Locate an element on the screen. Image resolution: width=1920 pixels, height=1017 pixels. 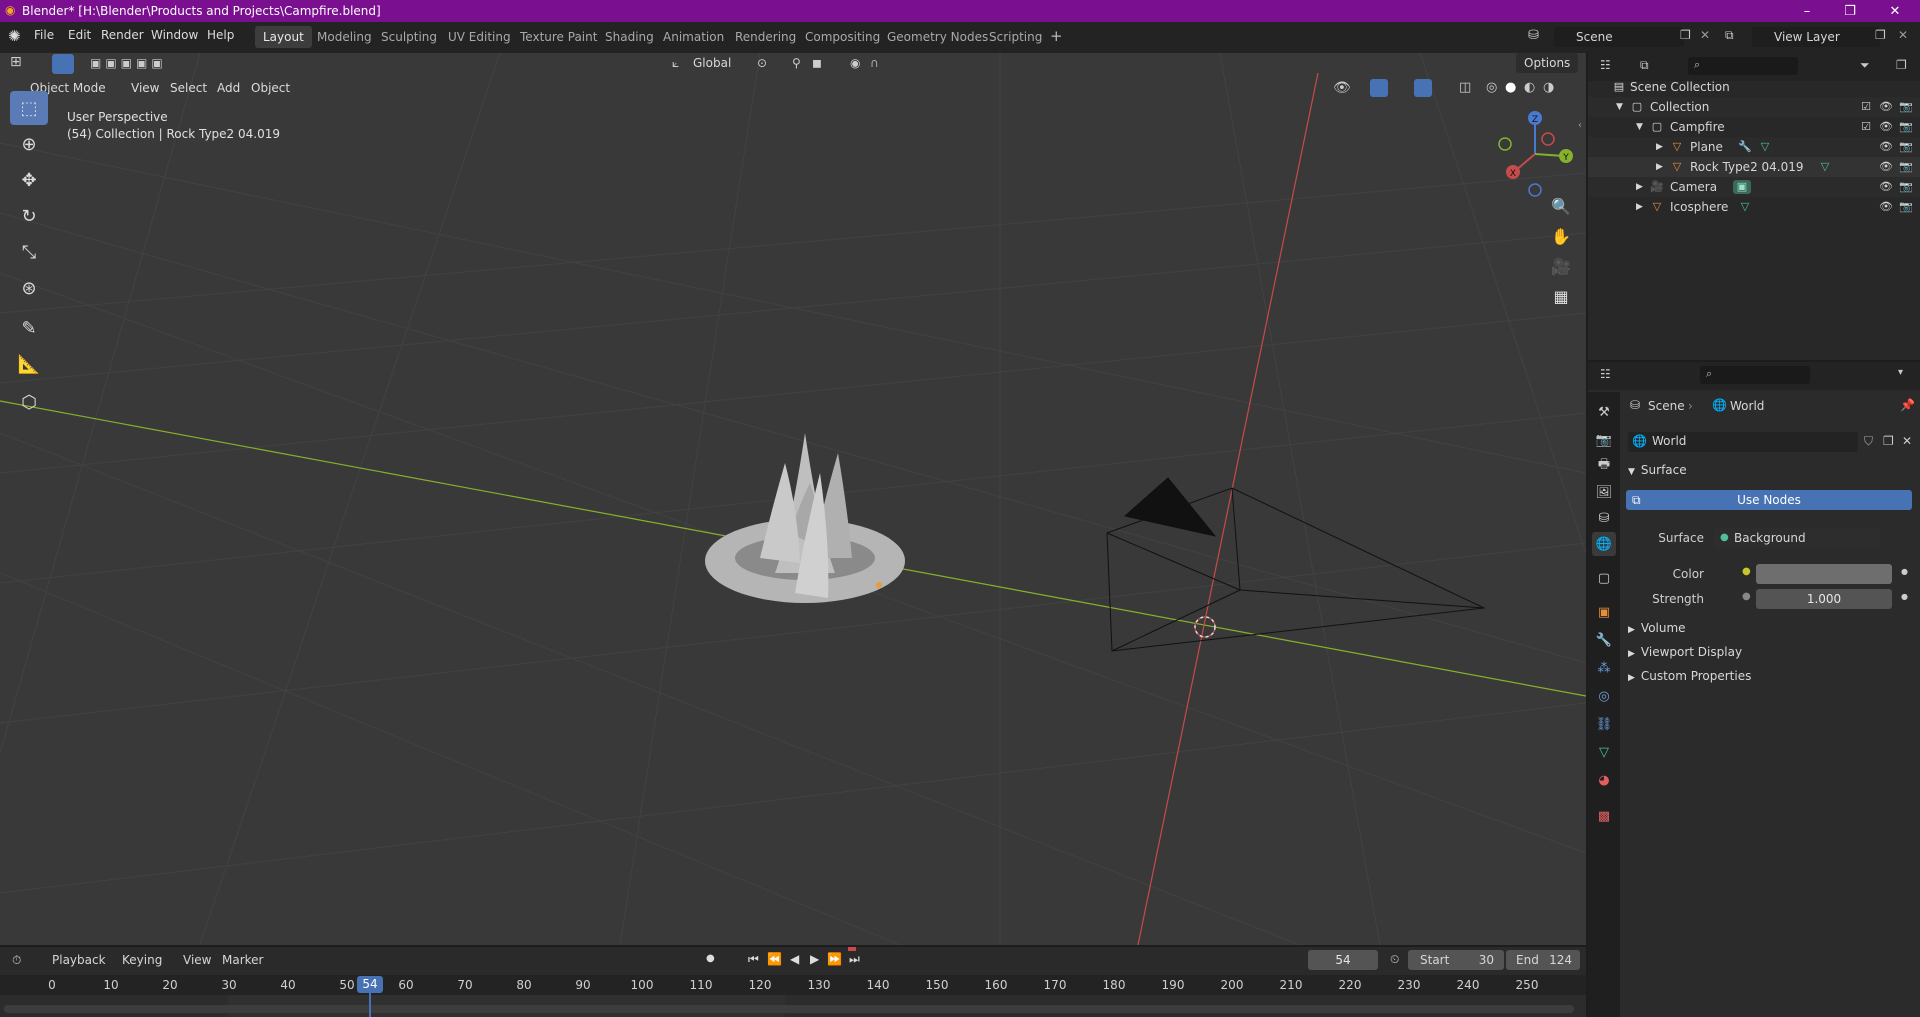
jump-start-icon: ⏮ is located at coordinates (753, 959).